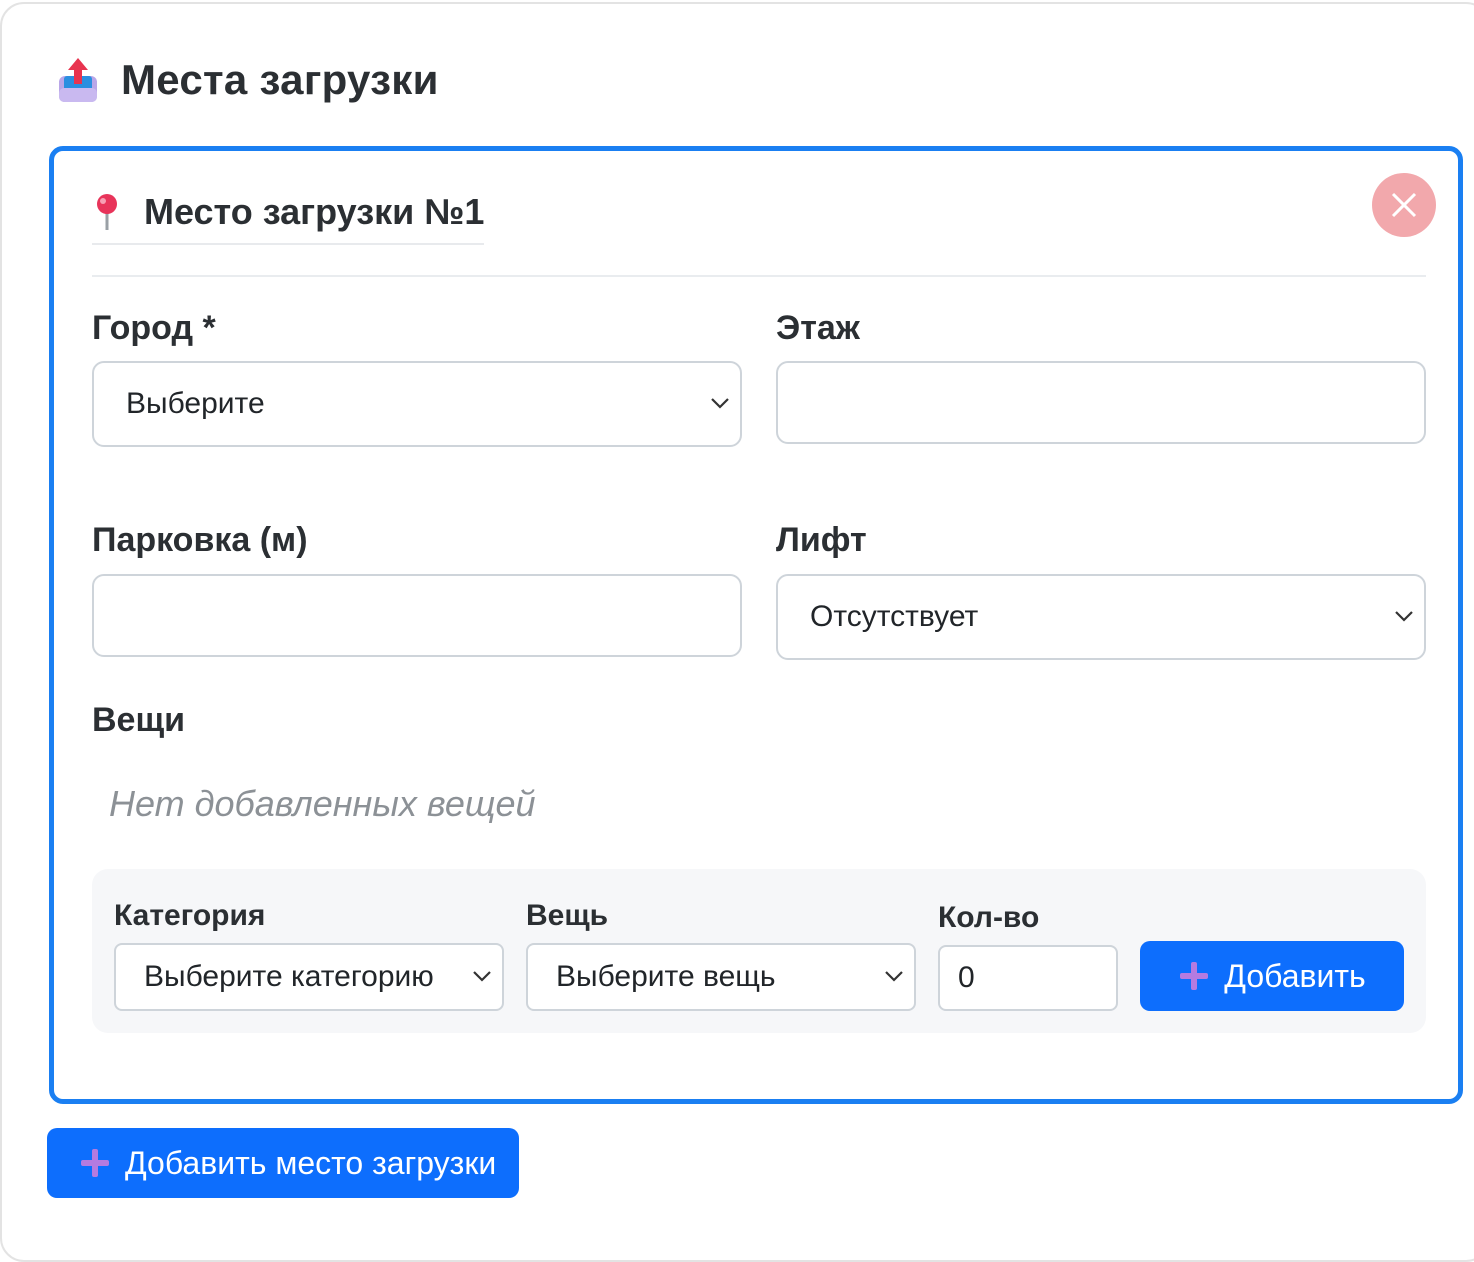 The image size is (1474, 1262). What do you see at coordinates (759, 276) in the screenshot?
I see `card-divider` at bounding box center [759, 276].